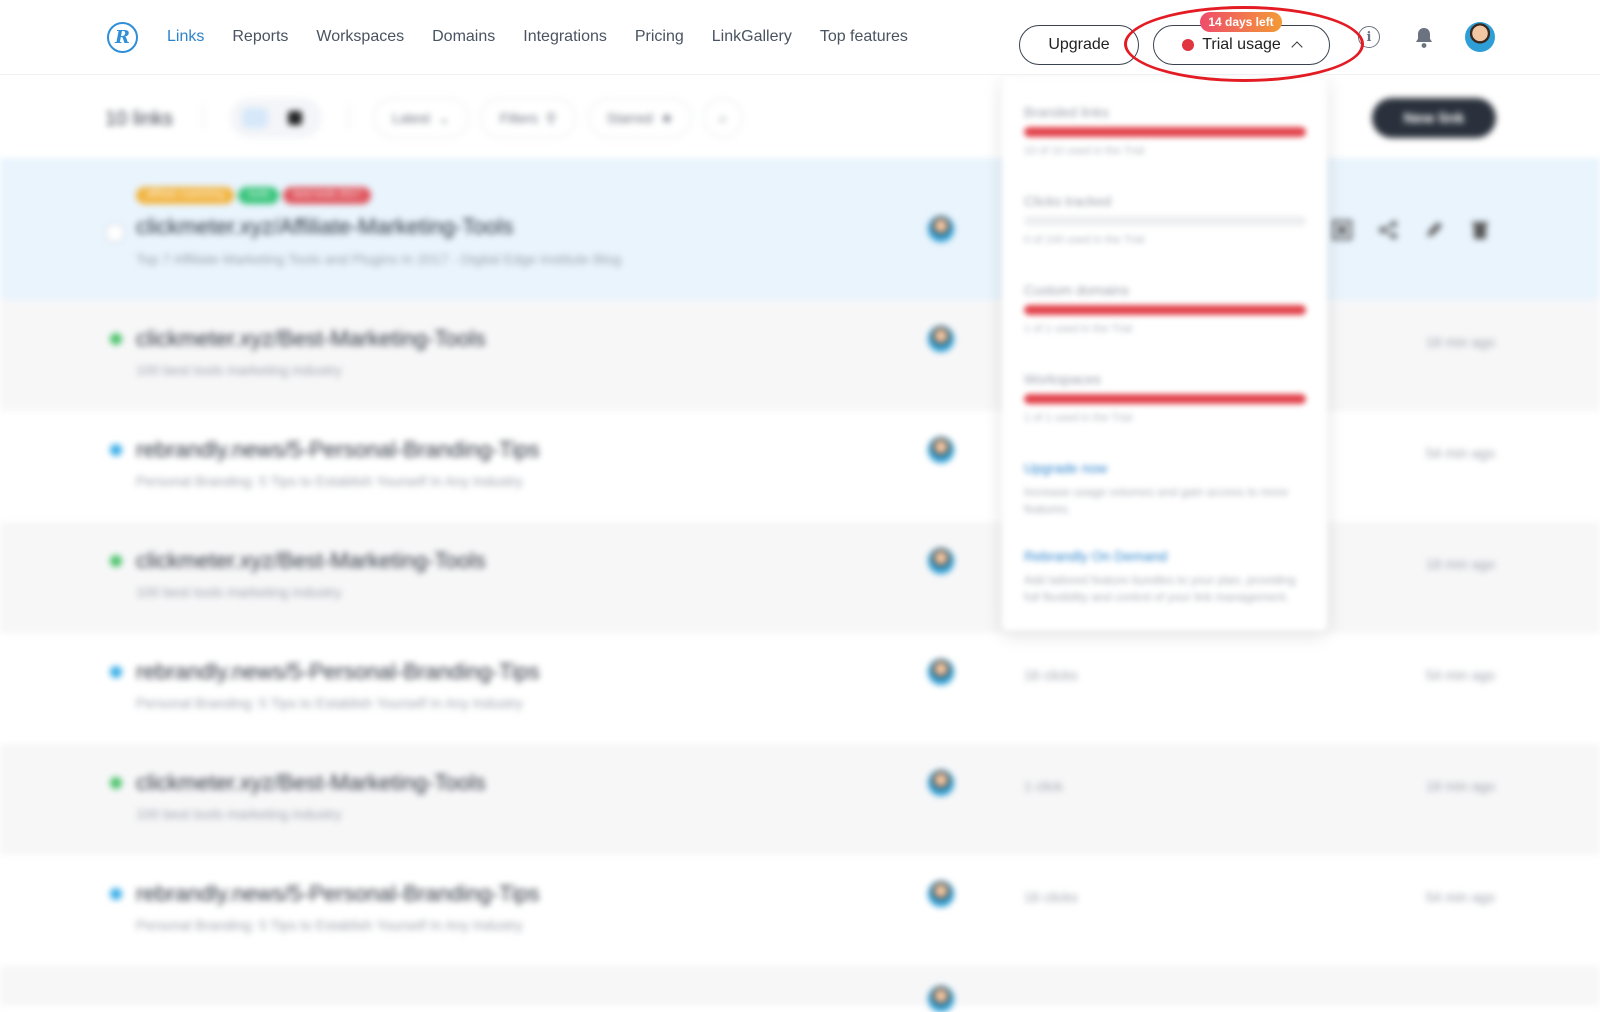 Image resolution: width=1600 pixels, height=1012 pixels. I want to click on nav-item-domains: Domains, so click(463, 37).